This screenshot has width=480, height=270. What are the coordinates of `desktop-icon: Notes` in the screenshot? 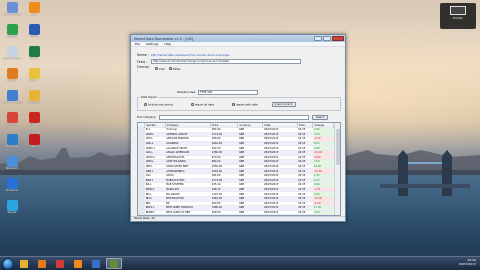 It's located at (34, 75).